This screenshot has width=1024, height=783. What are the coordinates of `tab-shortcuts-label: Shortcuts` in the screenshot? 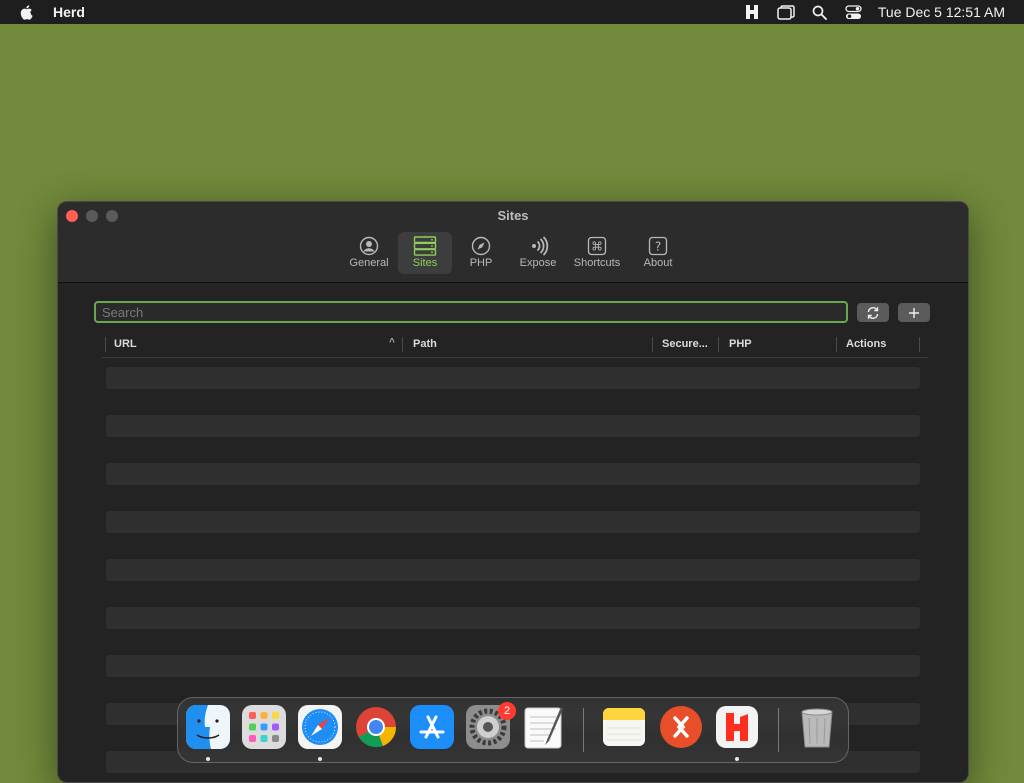 It's located at (597, 263).